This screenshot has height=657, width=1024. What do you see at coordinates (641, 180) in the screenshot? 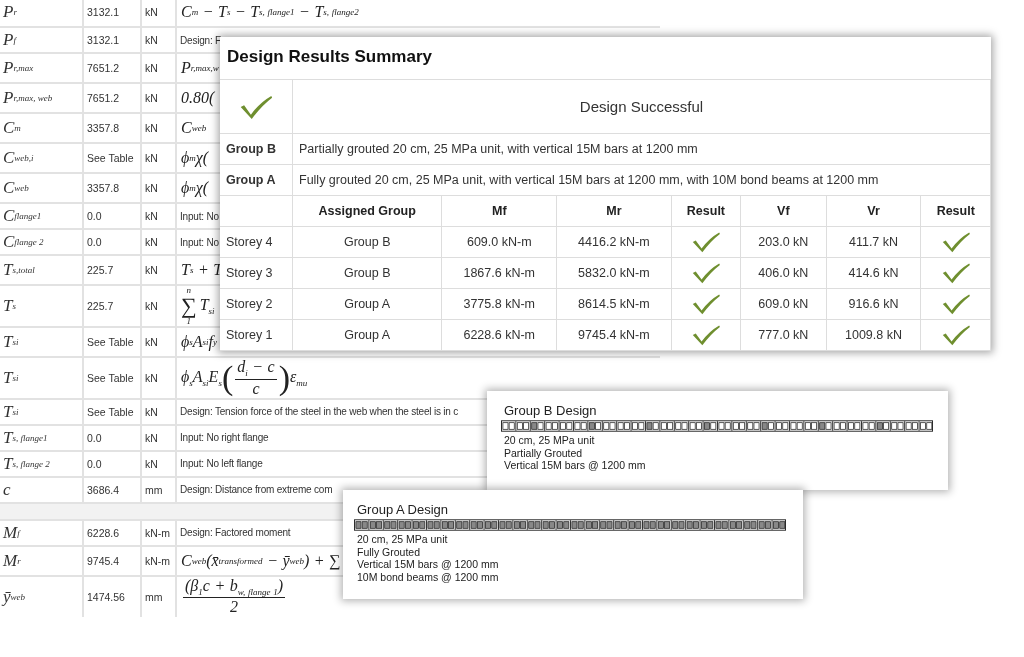
I see `table-cell: Fully grouted 20 cm, 25 MPa unit, with vertical 15M bars at 1200 mm, with 10M bond beams at 1200 mm` at bounding box center [641, 180].